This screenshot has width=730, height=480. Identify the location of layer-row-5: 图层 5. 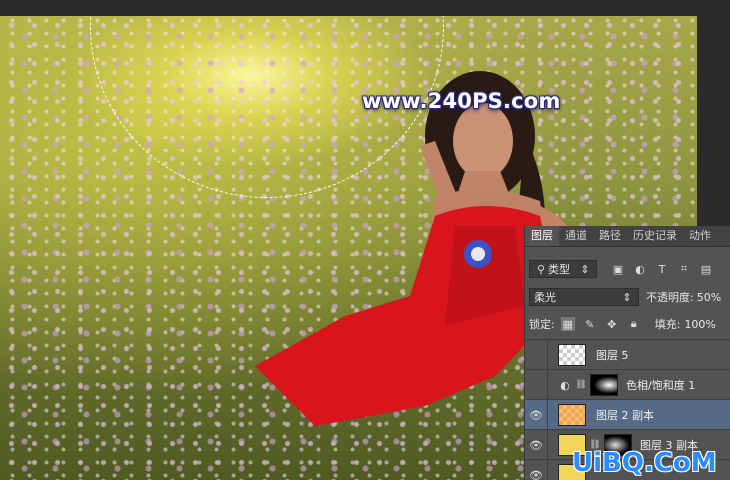
(627, 354).